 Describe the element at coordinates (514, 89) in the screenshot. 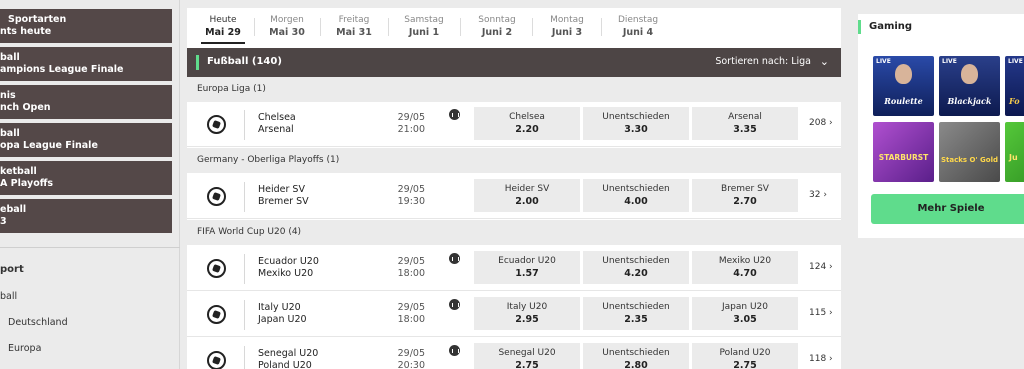

I see `league-header-europa-liga: Europa Liga (1)` at that location.